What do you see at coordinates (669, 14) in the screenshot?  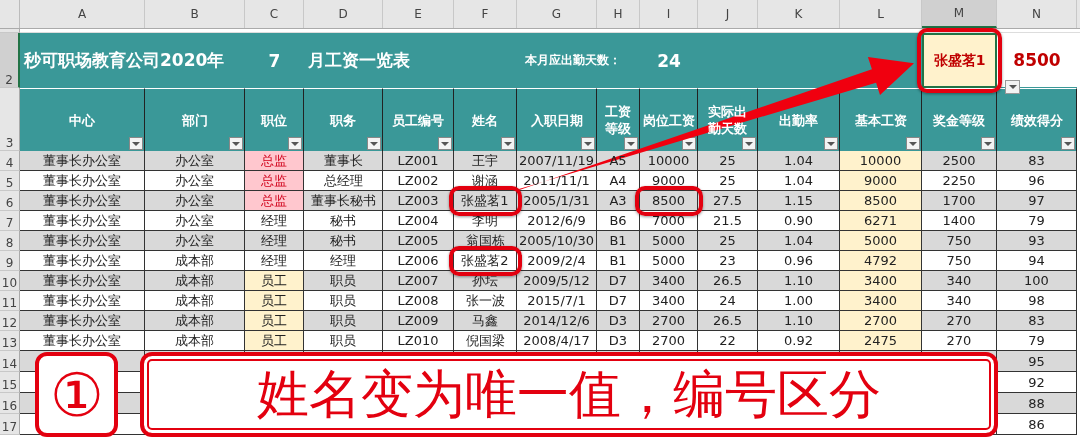 I see `column-header: I` at bounding box center [669, 14].